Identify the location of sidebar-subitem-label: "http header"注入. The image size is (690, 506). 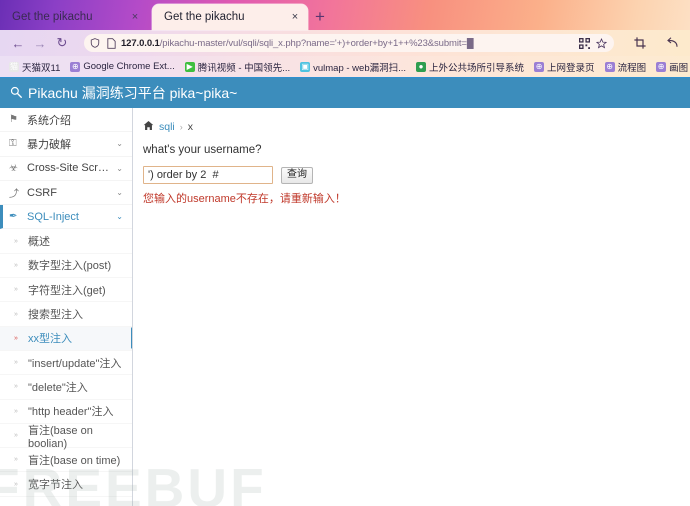
(71, 412).